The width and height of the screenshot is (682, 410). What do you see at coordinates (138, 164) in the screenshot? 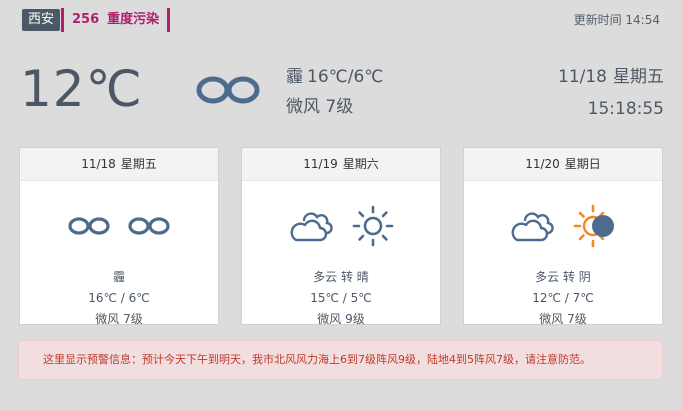
I see `forecast-weekday: 星期五` at bounding box center [138, 164].